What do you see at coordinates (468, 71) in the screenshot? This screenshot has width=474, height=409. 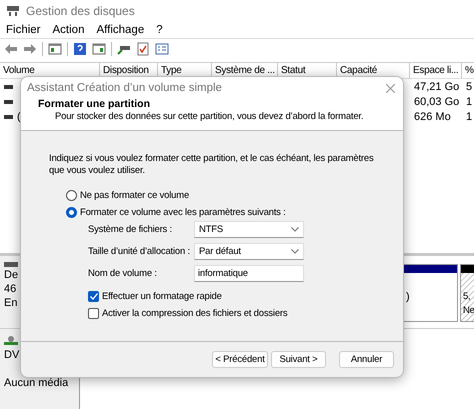 I see `column-header: %` at bounding box center [468, 71].